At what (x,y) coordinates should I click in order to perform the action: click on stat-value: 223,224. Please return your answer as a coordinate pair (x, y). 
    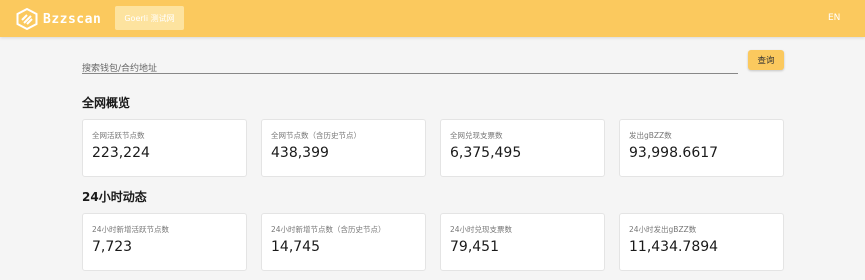
    Looking at the image, I should click on (121, 153).